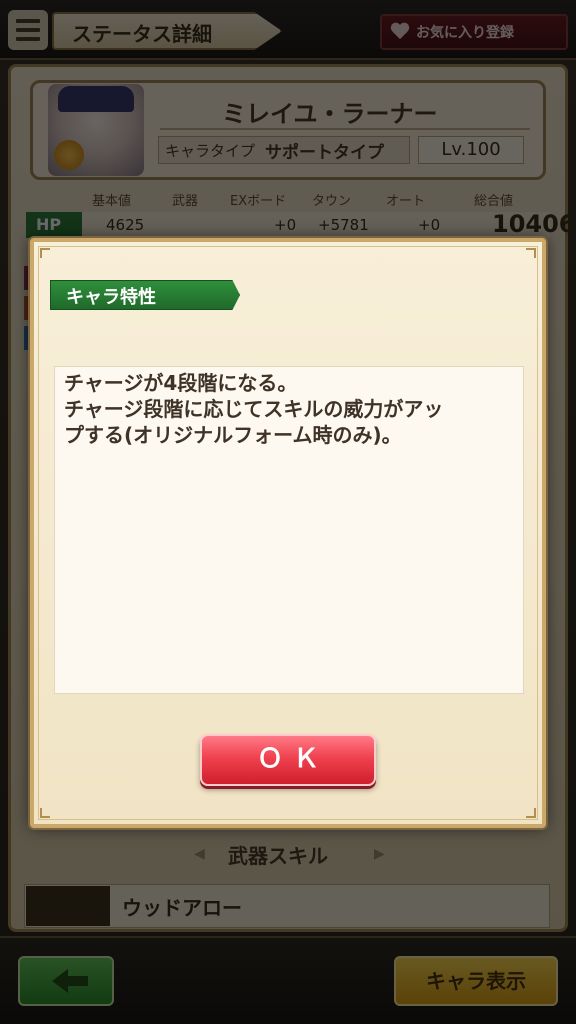  Describe the element at coordinates (534, 224) in the screenshot. I see `stat-total: 10406` at that location.